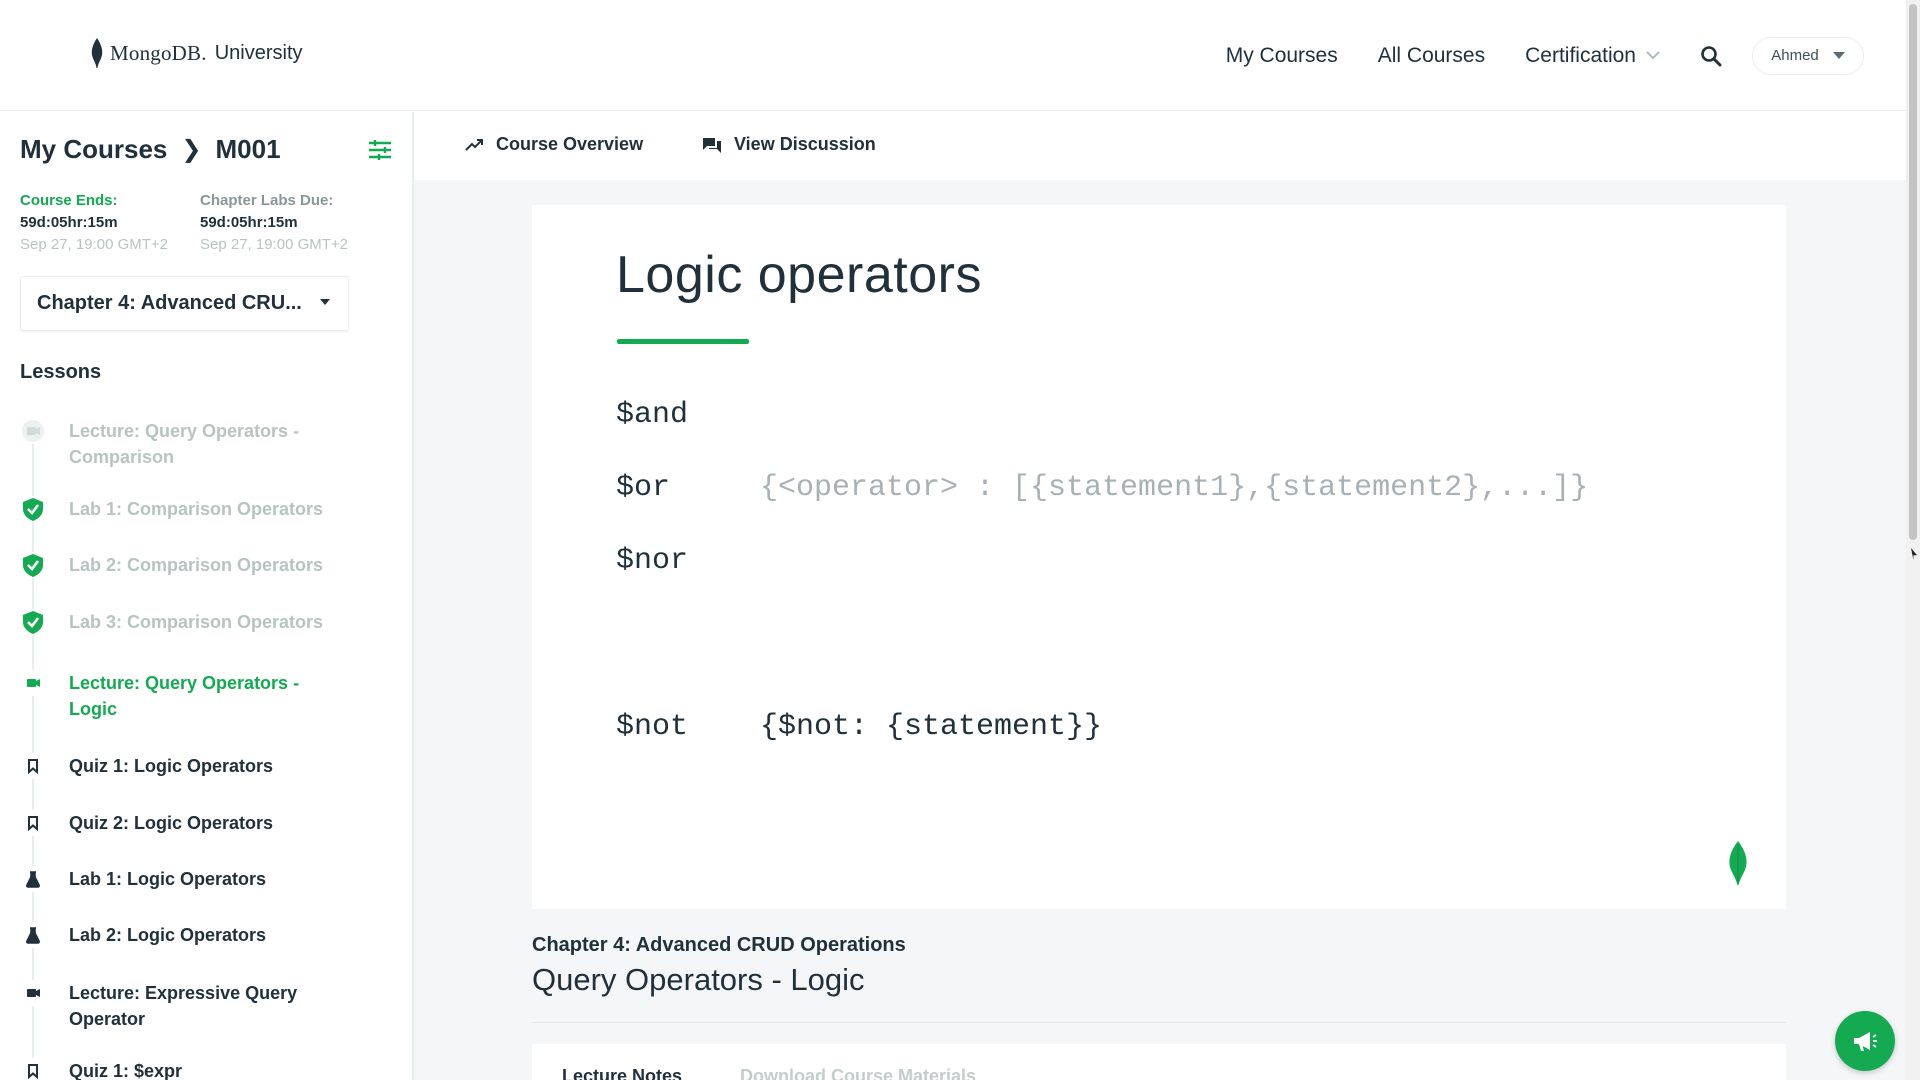 Image resolution: width=1920 pixels, height=1080 pixels. Describe the element at coordinates (1913, 272) in the screenshot. I see `scrollbar-thumb` at that location.